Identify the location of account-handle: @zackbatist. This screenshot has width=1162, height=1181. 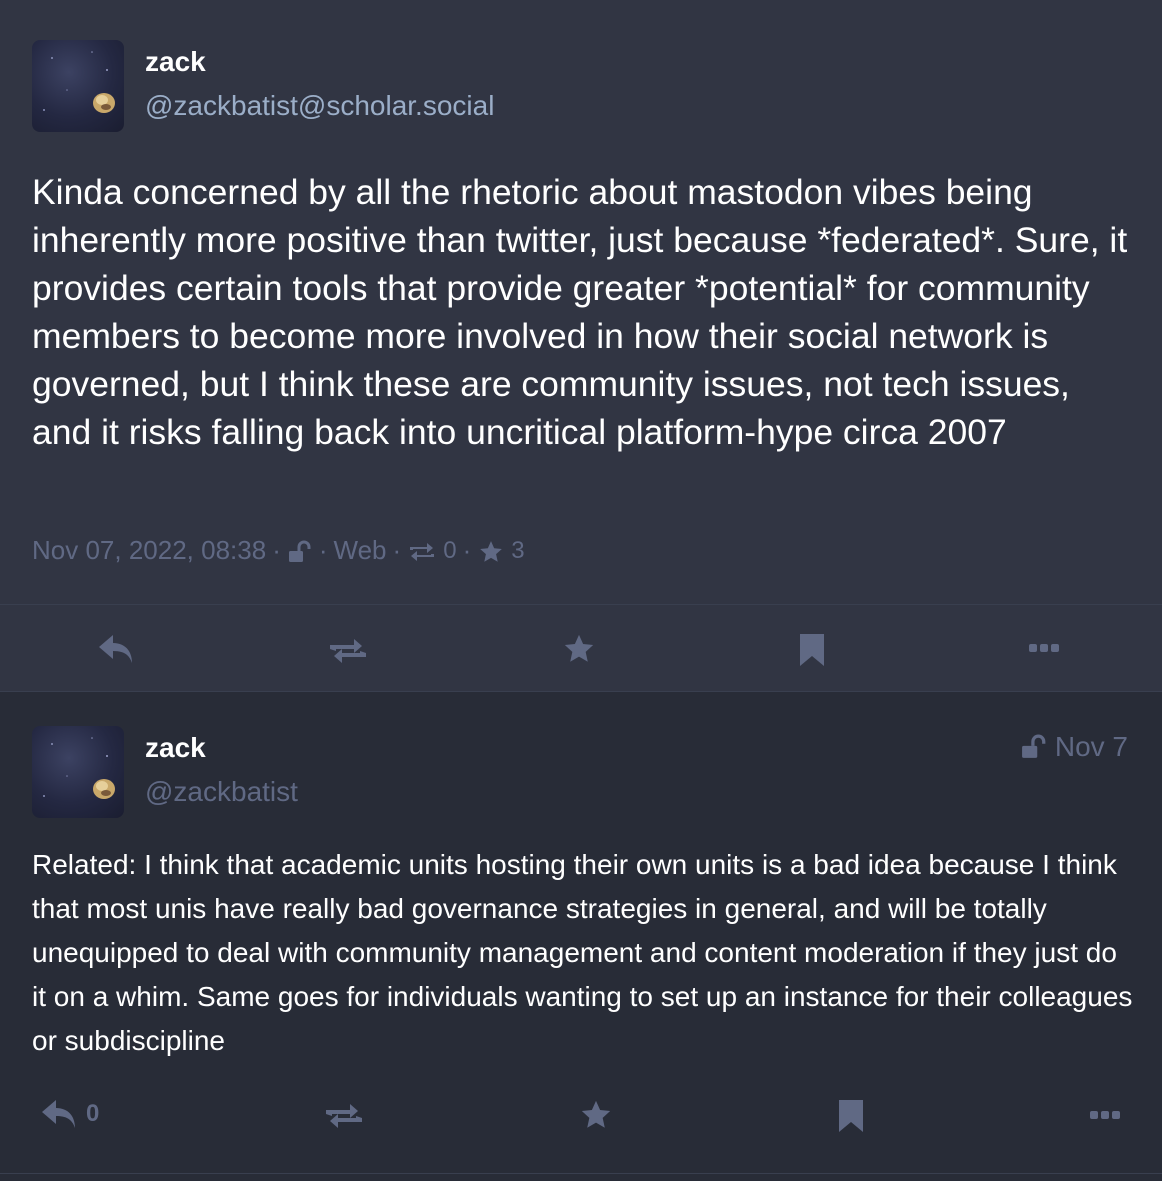
(221, 792).